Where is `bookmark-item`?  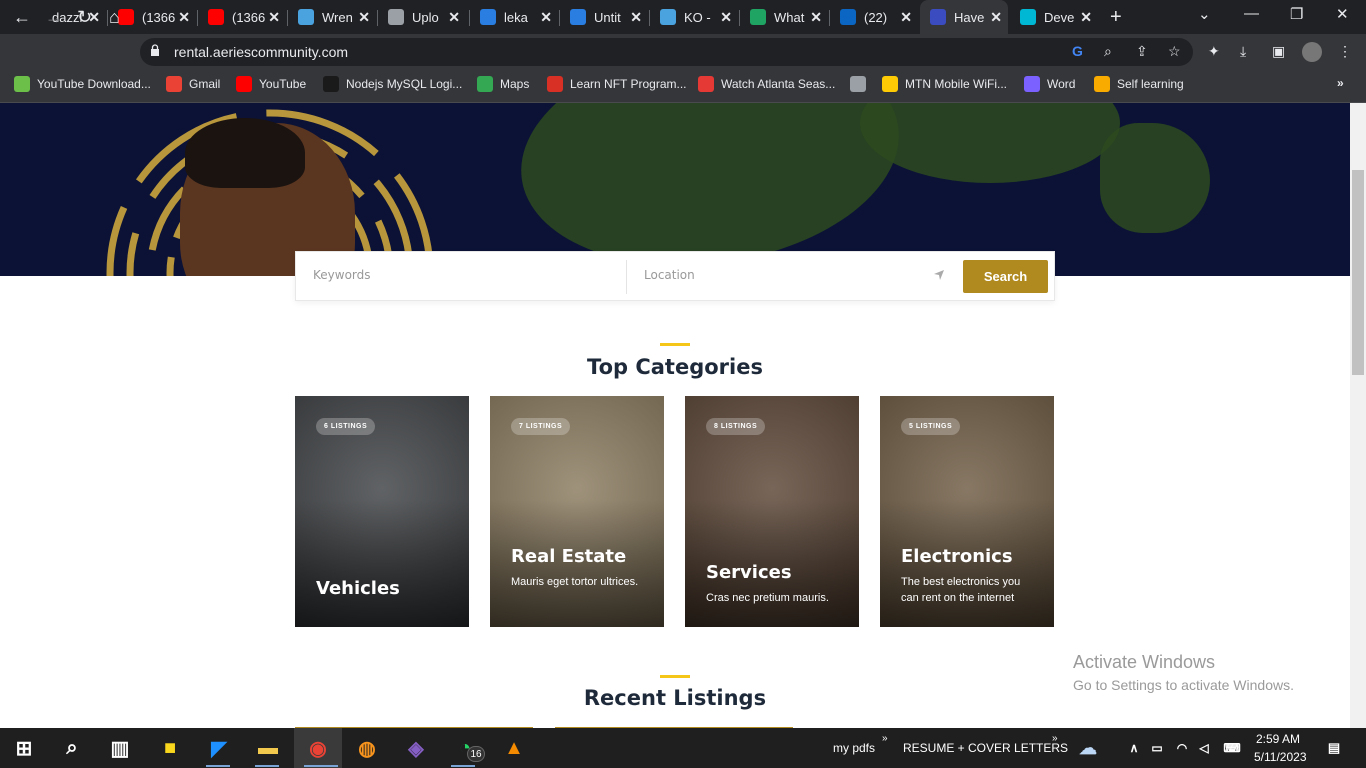 bookmark-item is located at coordinates (861, 84).